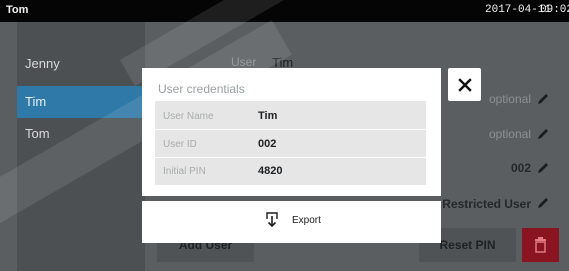  Describe the element at coordinates (180, 144) in the screenshot. I see `row-label-user-id: User ID` at that location.